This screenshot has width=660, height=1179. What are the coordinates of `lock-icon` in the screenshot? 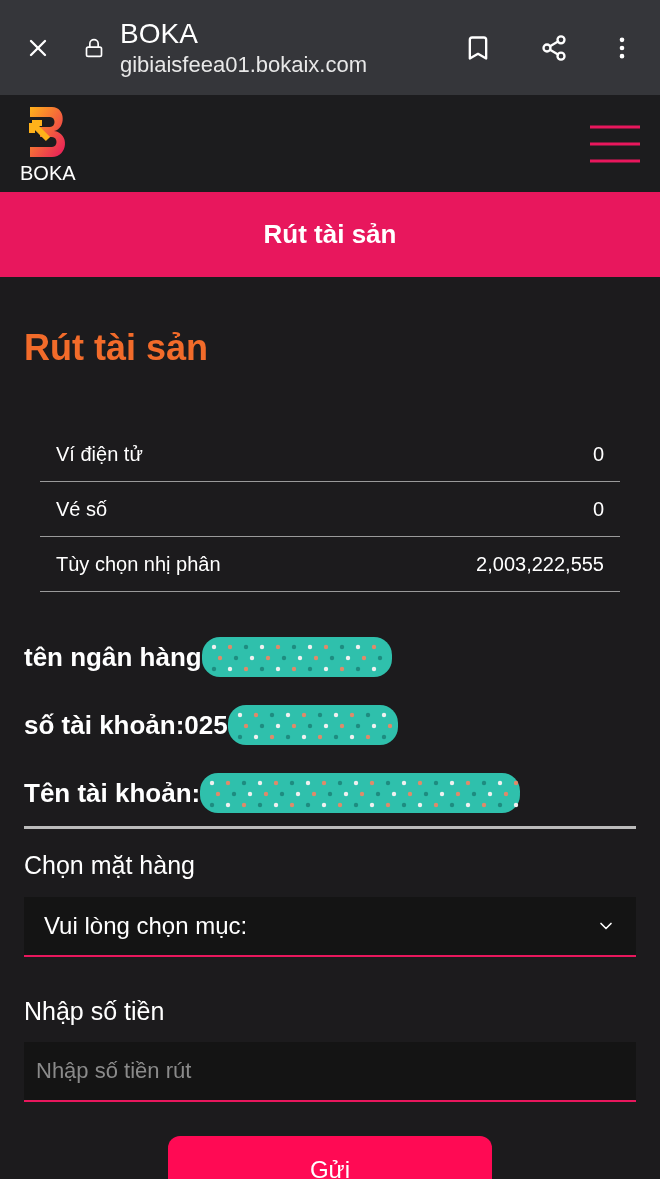 It's located at (94, 47).